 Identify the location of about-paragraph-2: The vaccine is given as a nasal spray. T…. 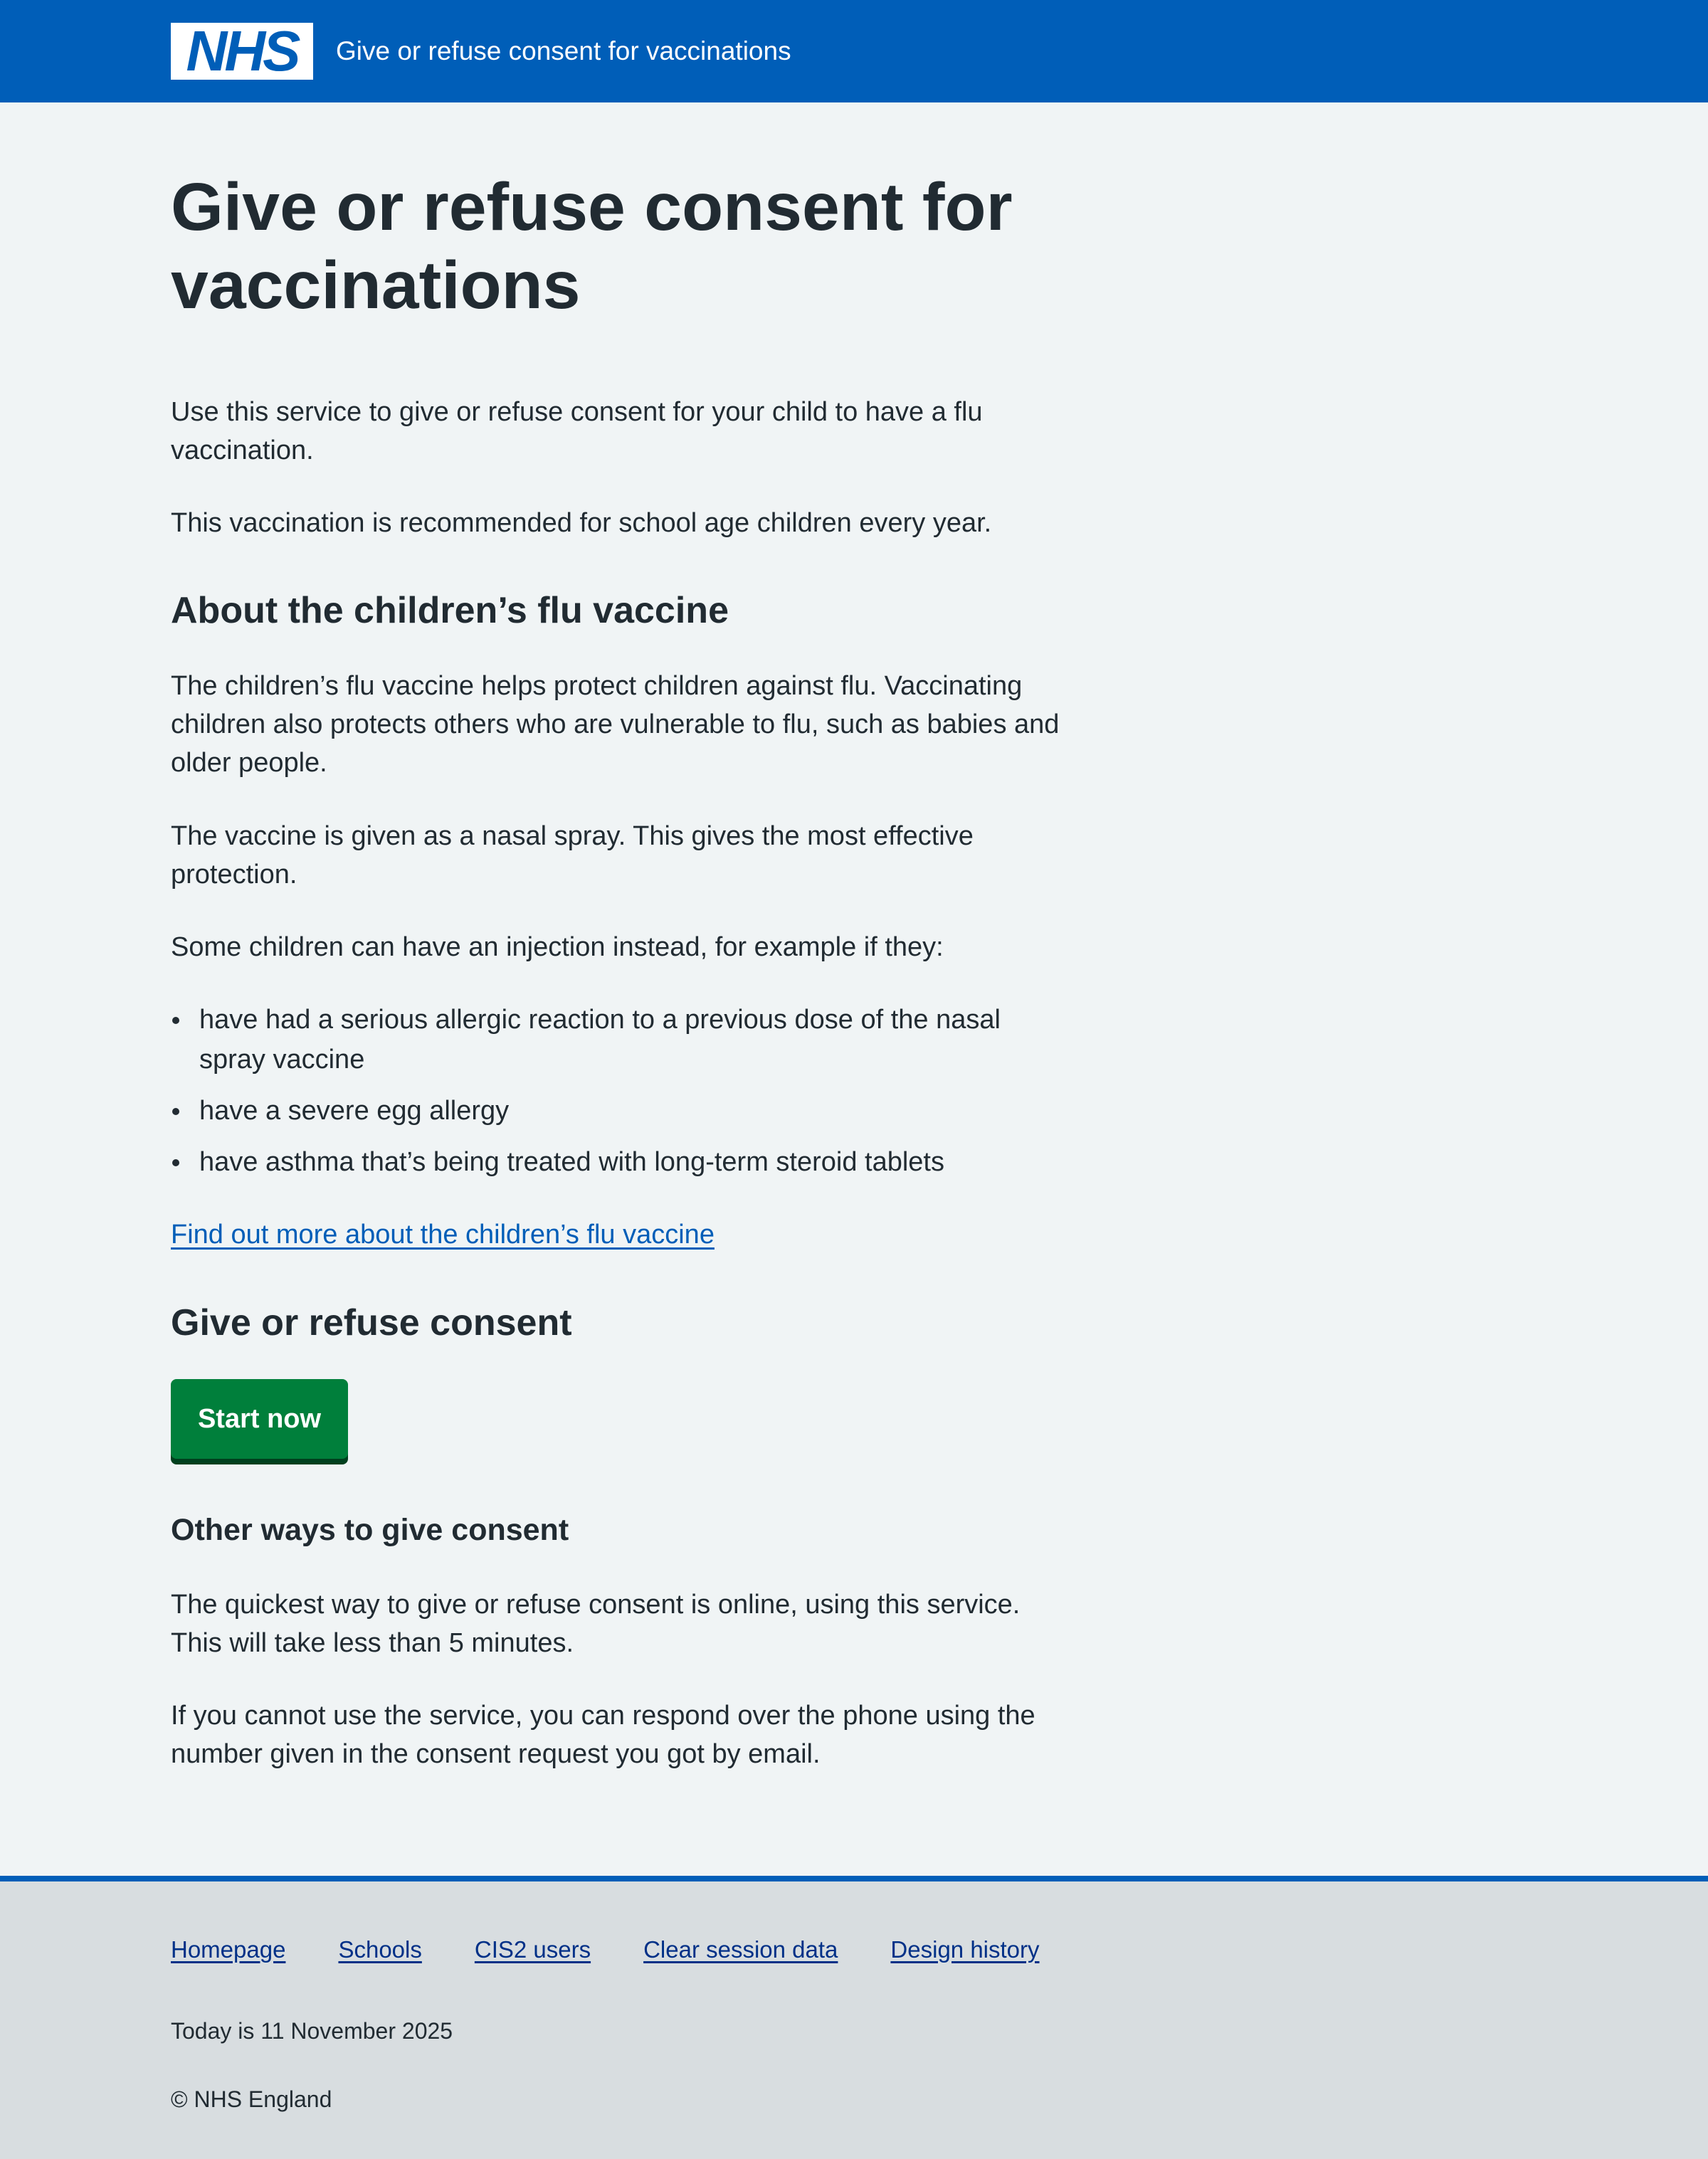
(572, 855).